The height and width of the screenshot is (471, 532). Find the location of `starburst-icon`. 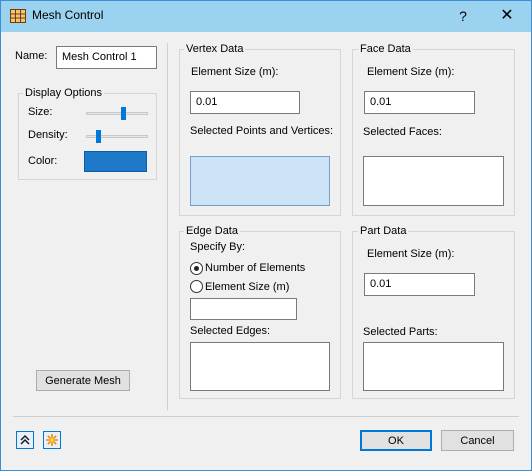

starburst-icon is located at coordinates (52, 440).